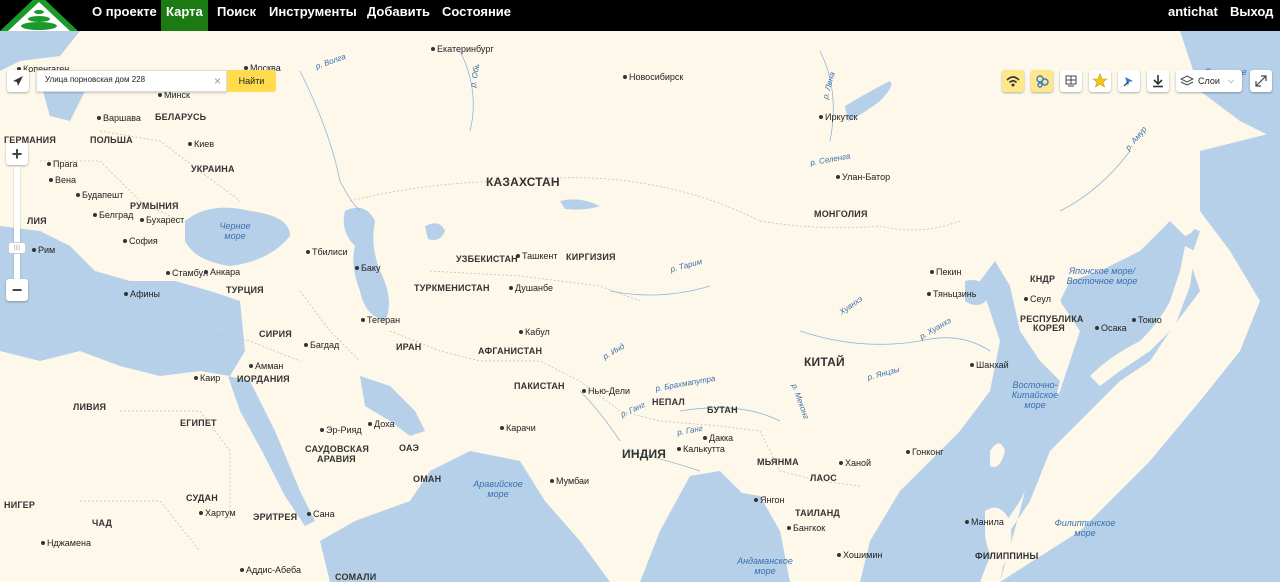 The width and height of the screenshot is (1280, 582). I want to click on country-label: ЕГИПЕТ, so click(198, 423).